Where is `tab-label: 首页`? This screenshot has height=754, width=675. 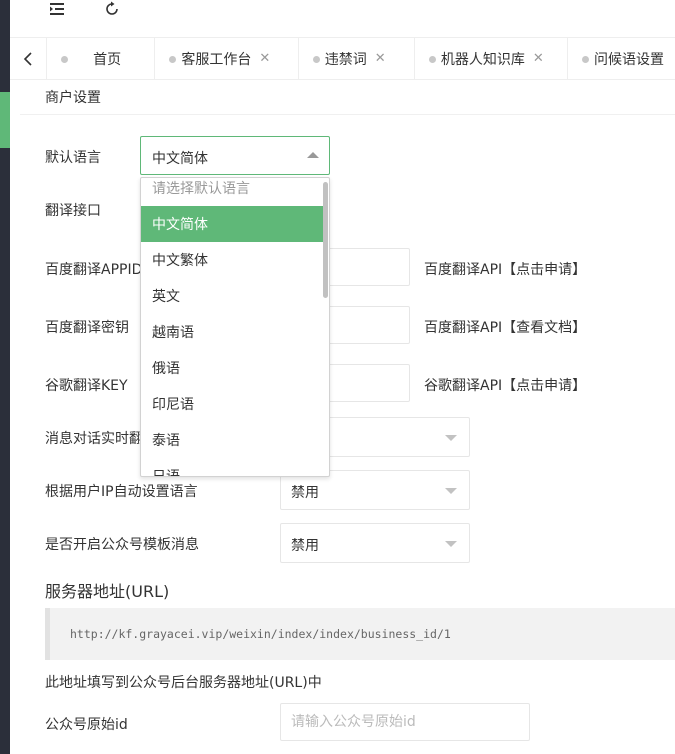 tab-label: 首页 is located at coordinates (107, 59).